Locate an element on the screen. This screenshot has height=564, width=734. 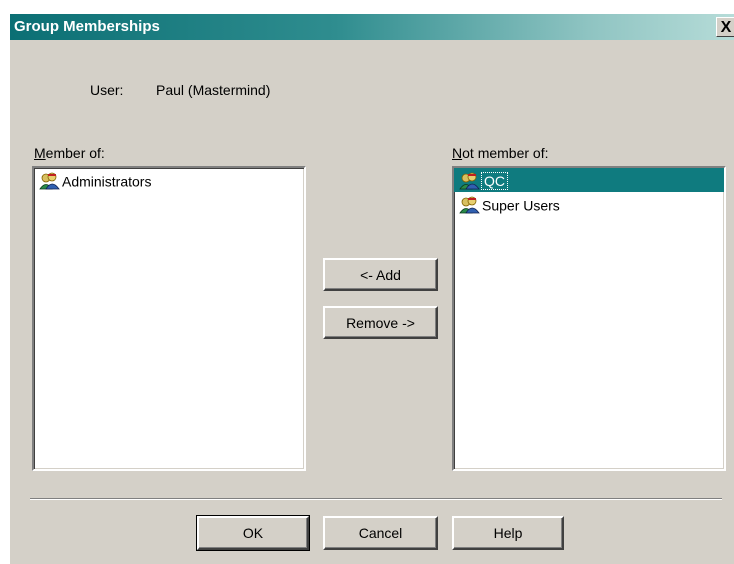
ok-button: OK is located at coordinates (253, 533).